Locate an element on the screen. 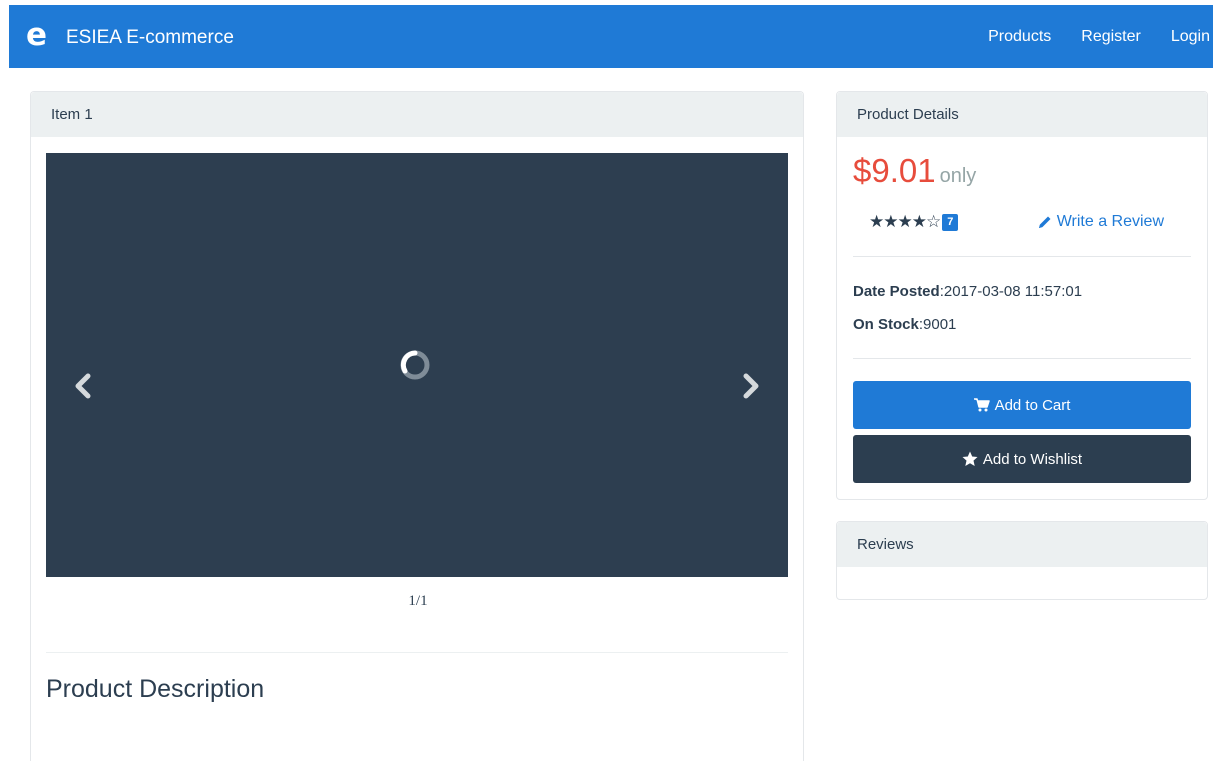 This screenshot has width=1213, height=761. review-count-badge: 7 is located at coordinates (950, 222).